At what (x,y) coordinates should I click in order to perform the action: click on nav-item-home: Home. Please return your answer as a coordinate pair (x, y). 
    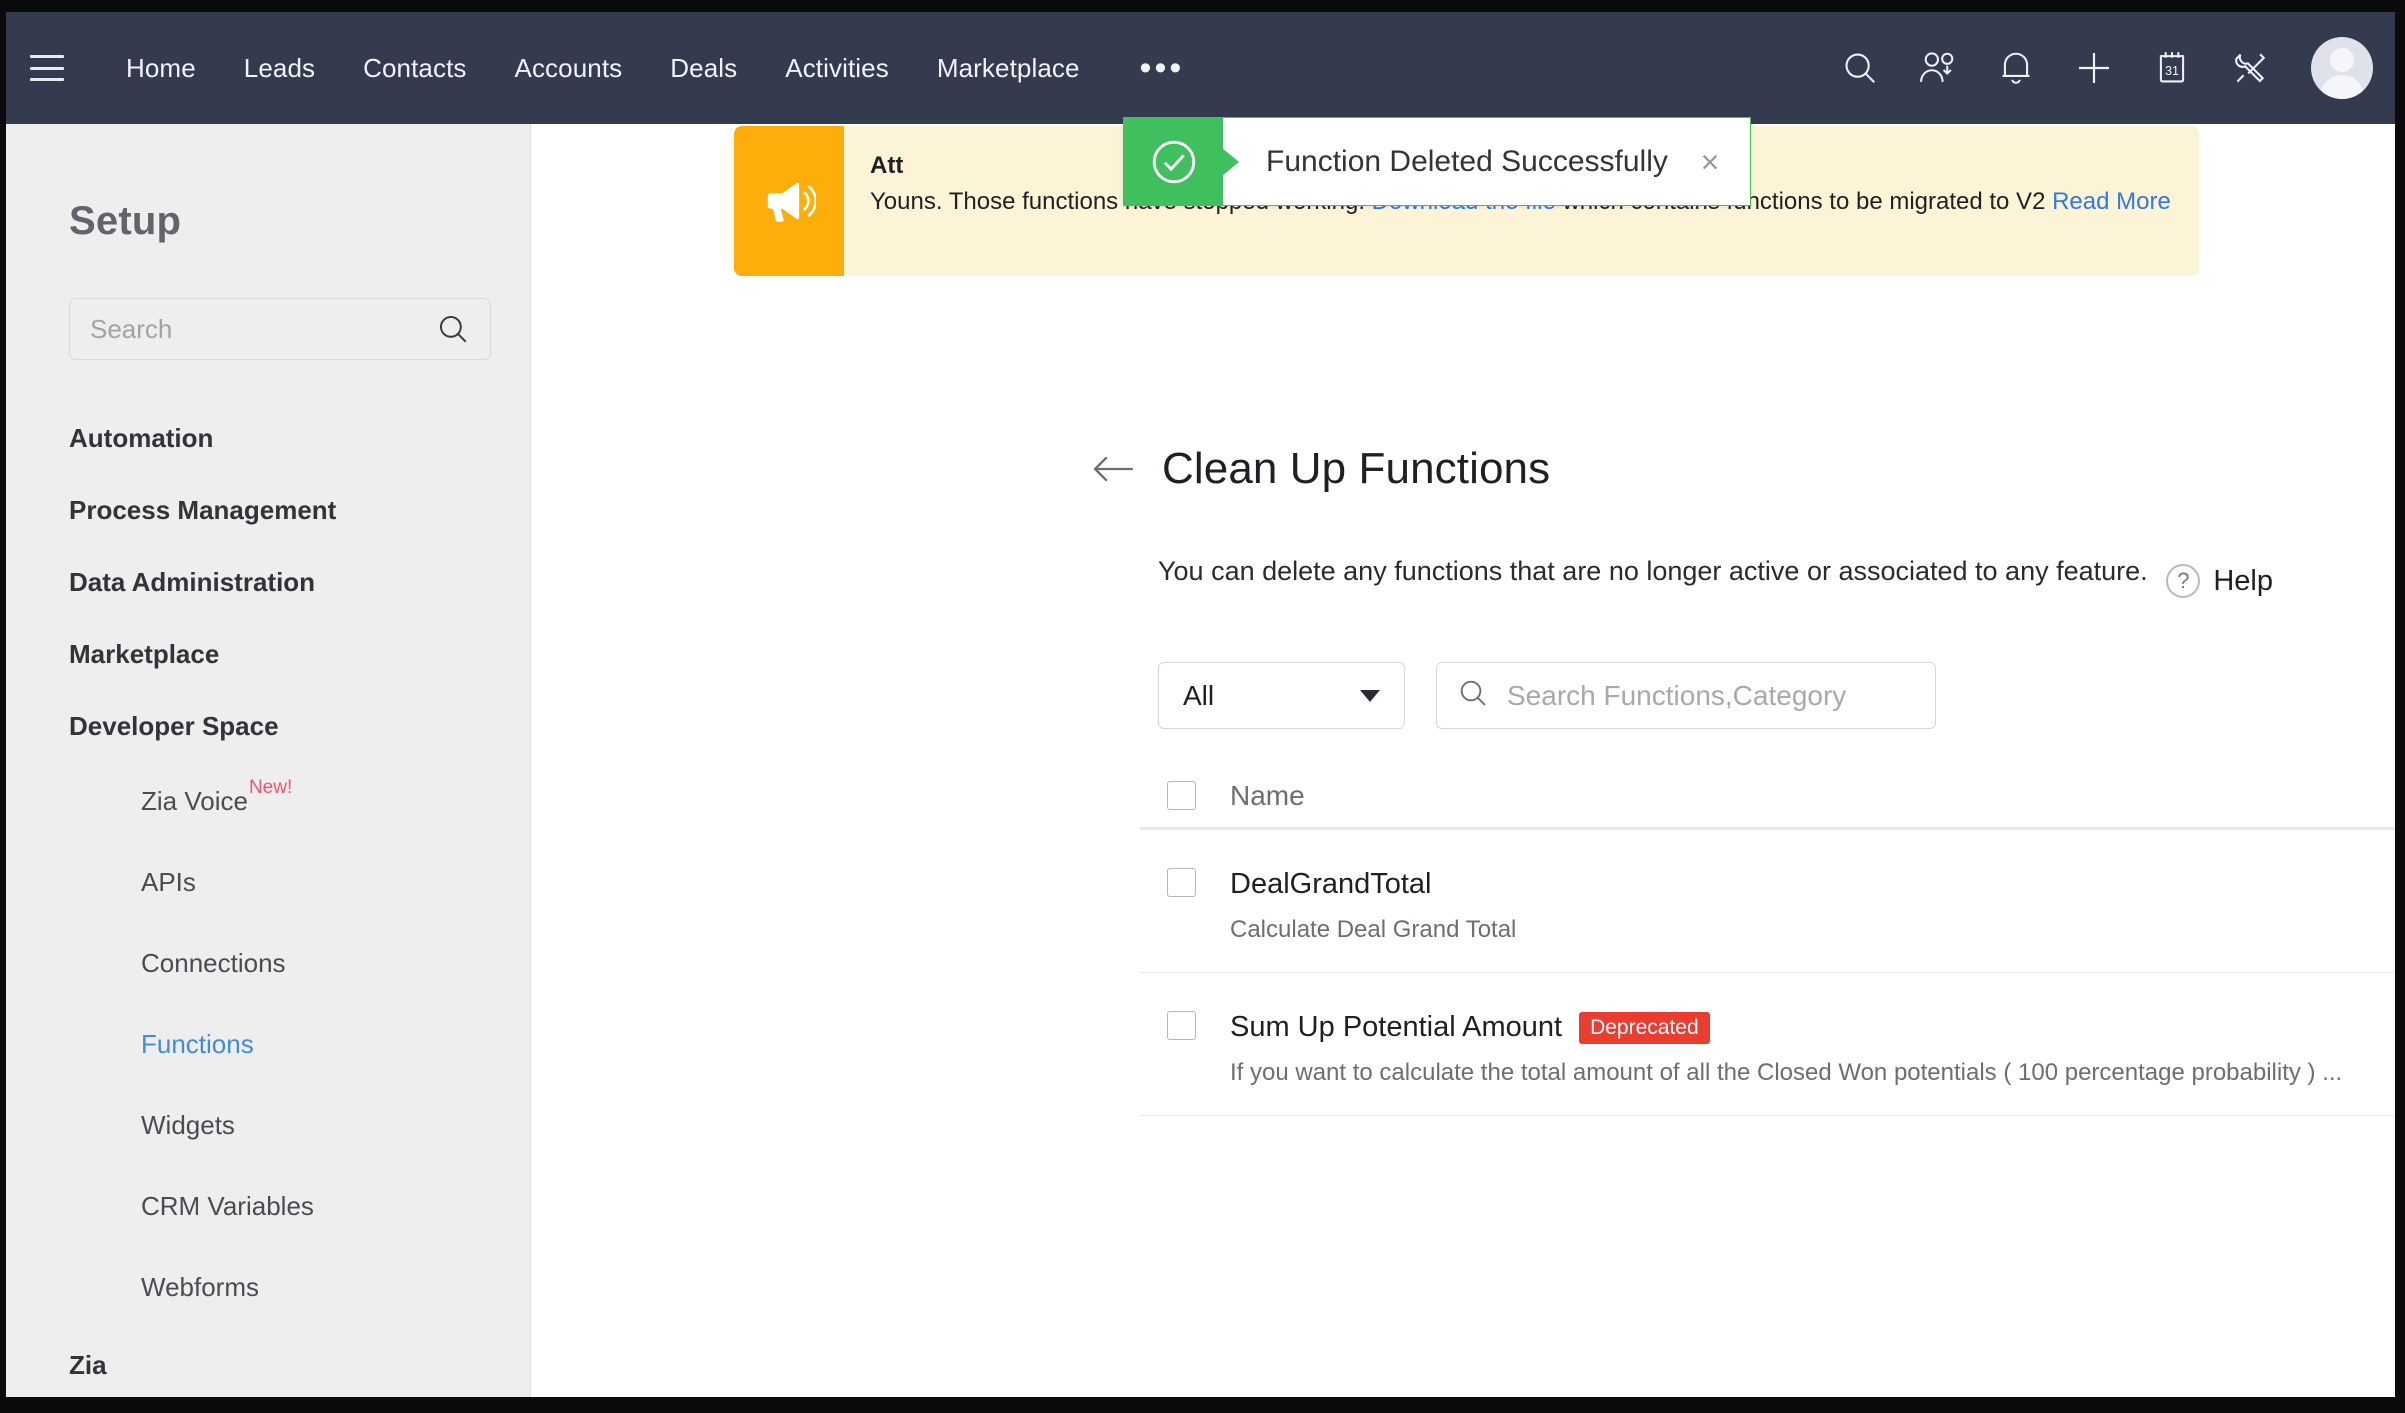
    Looking at the image, I should click on (161, 68).